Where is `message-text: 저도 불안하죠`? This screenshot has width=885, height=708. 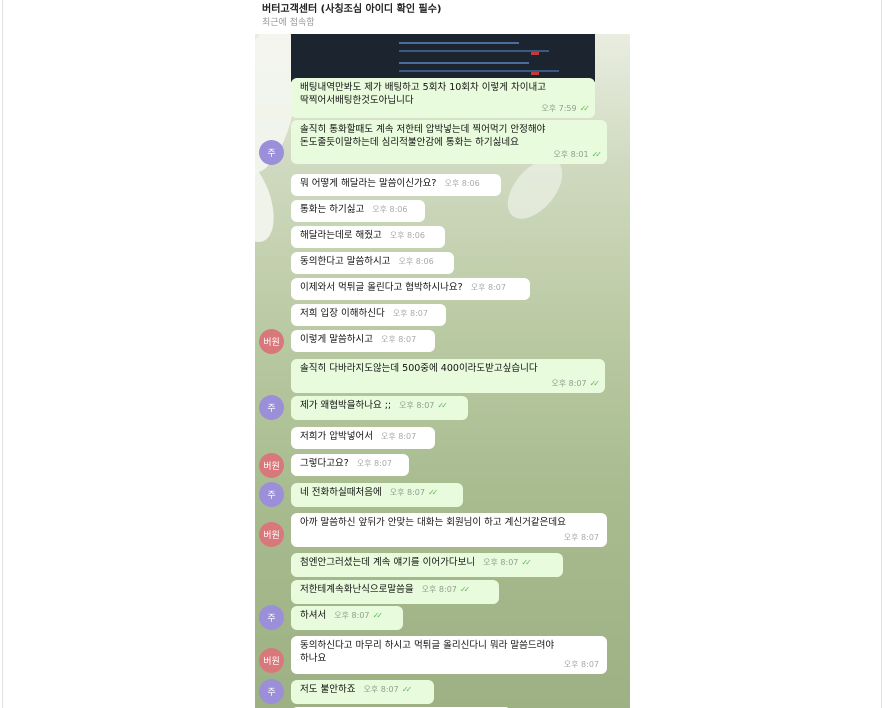
message-text: 저도 불안하죠 is located at coordinates (328, 689).